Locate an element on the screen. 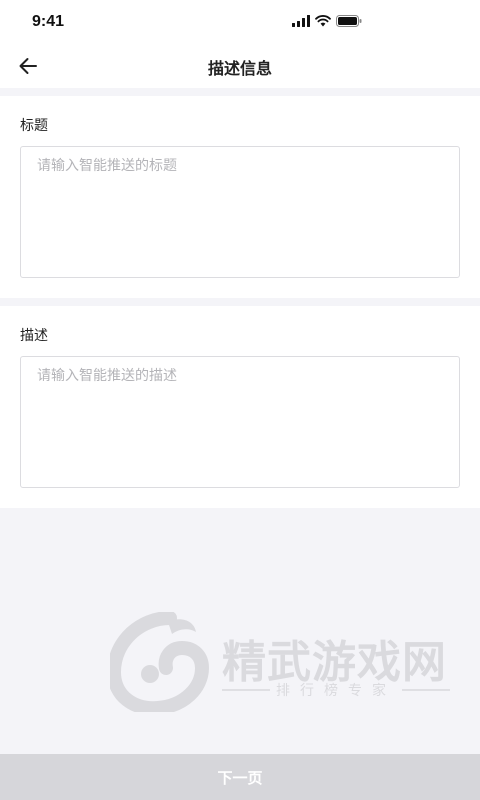 This screenshot has height=800, width=480. watermark-subtitle: 排行榜专家 is located at coordinates (336, 691).